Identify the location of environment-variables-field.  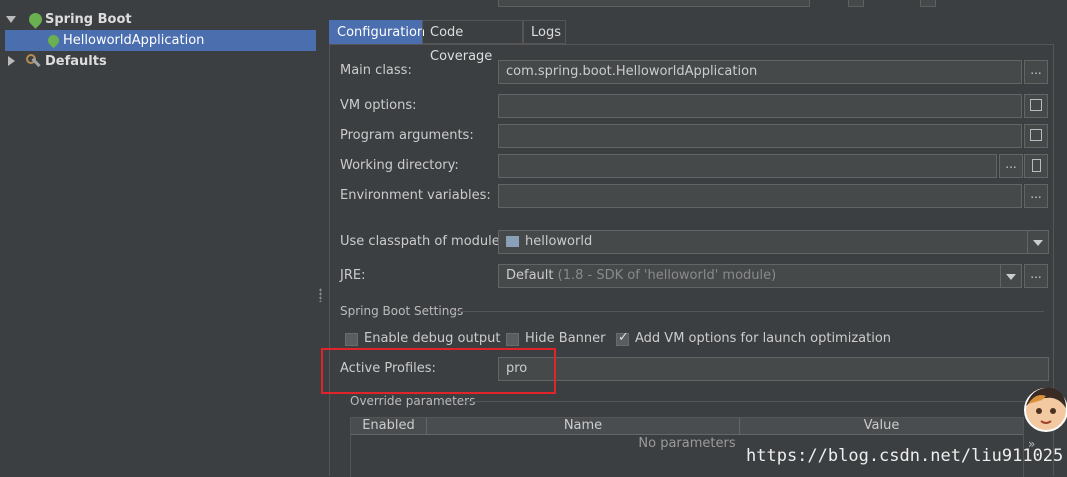
(760, 196).